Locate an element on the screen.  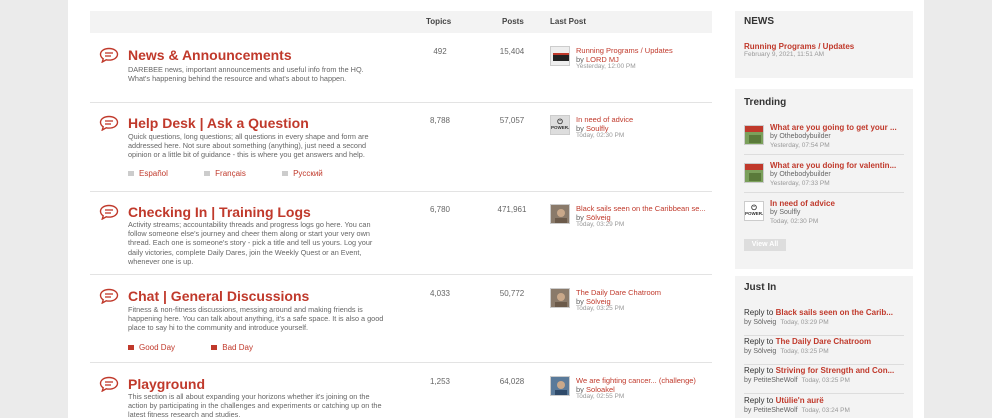
last-post-title: Running Programs / Updates is located at coordinates (644, 50).